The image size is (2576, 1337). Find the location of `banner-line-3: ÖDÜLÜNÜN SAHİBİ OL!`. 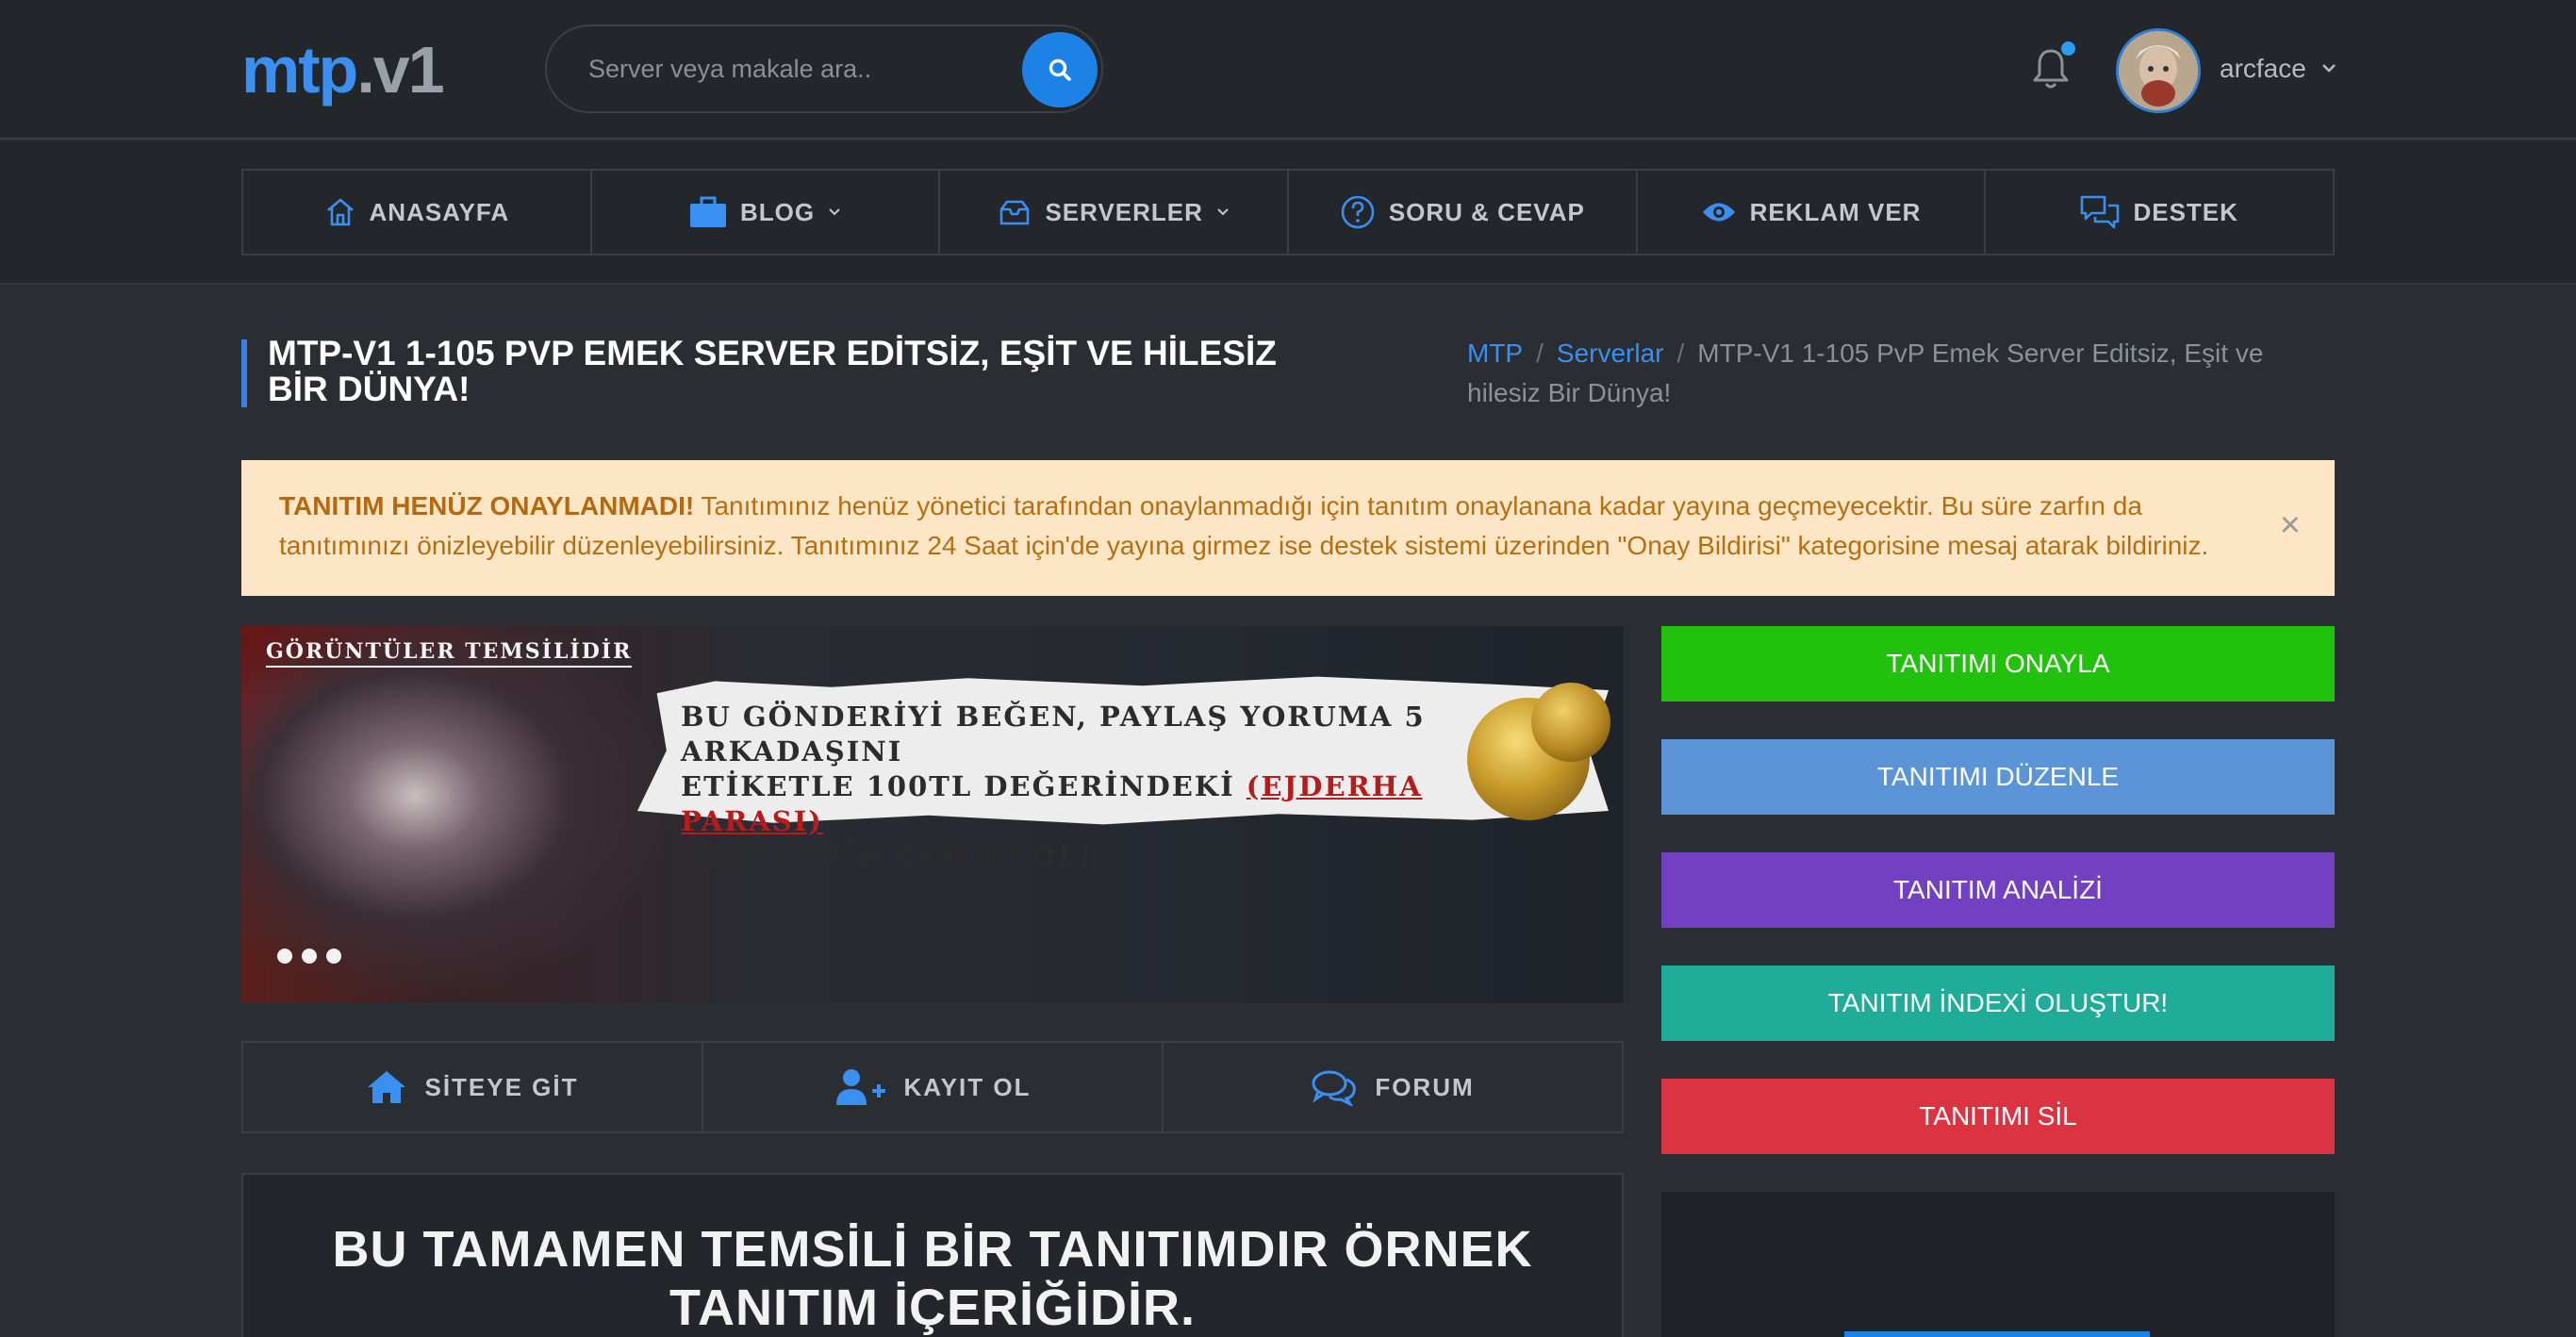

banner-line-3: ÖDÜLÜNÜN SAHİBİ OL! is located at coordinates (887, 856).